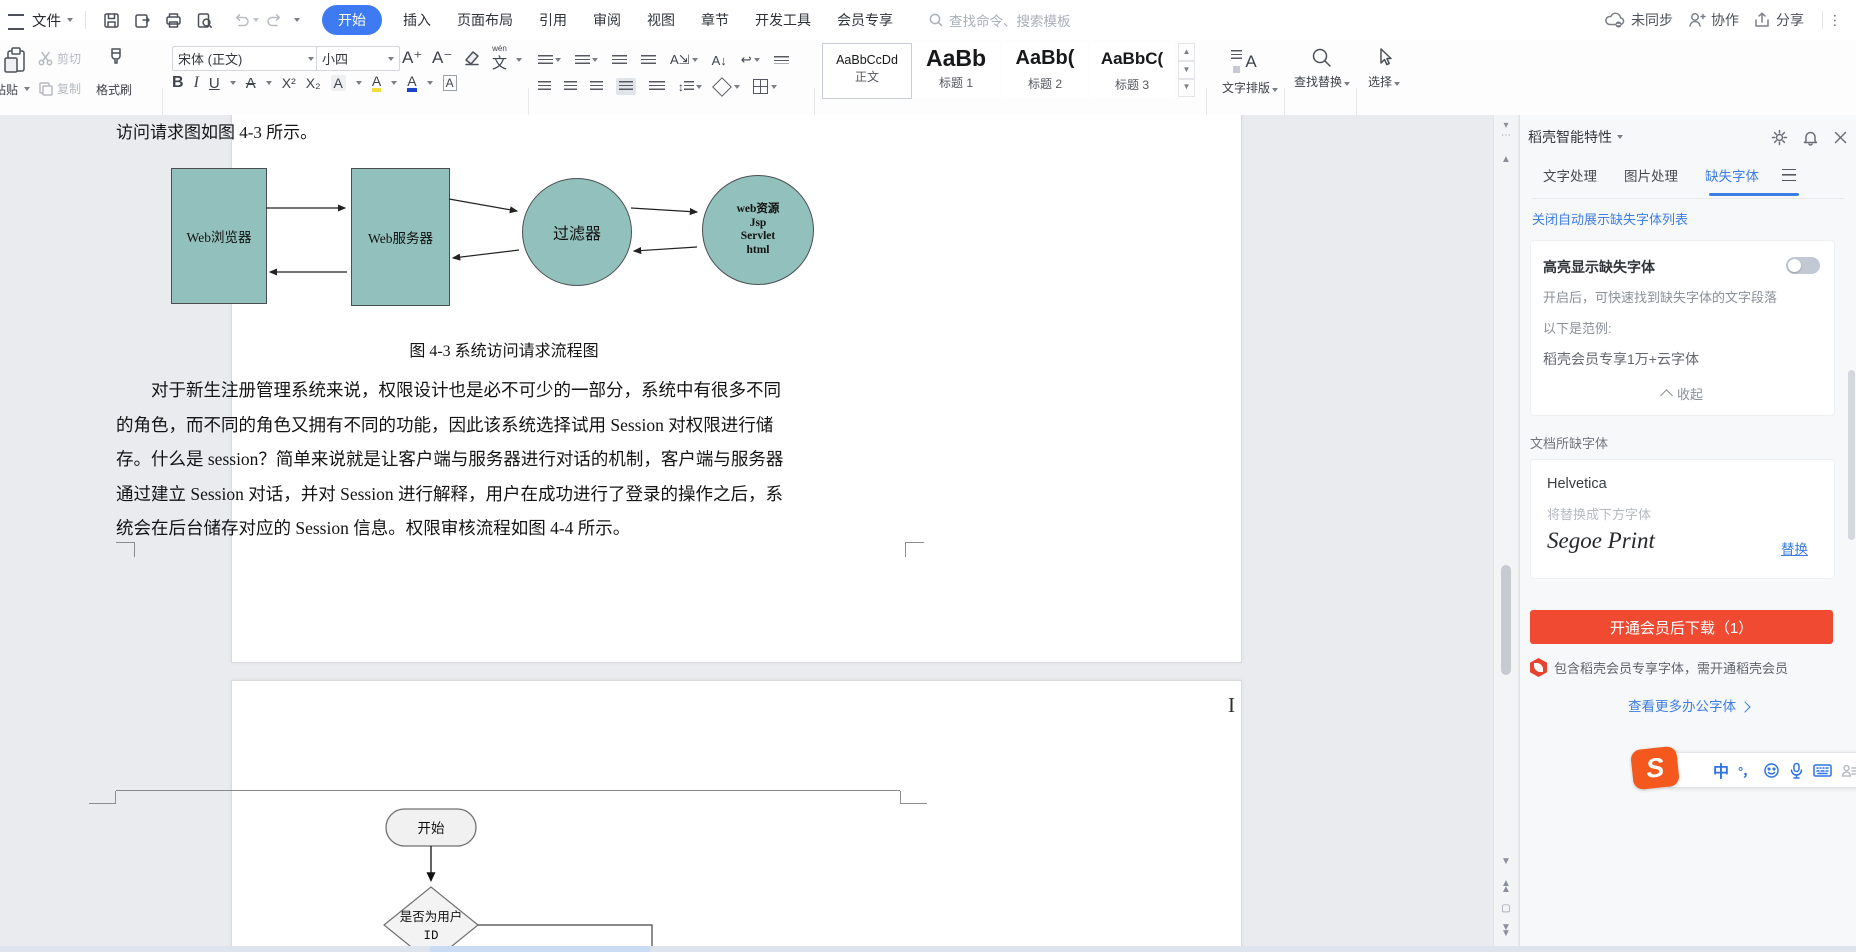  I want to click on collapse-button: 收起, so click(1682, 393).